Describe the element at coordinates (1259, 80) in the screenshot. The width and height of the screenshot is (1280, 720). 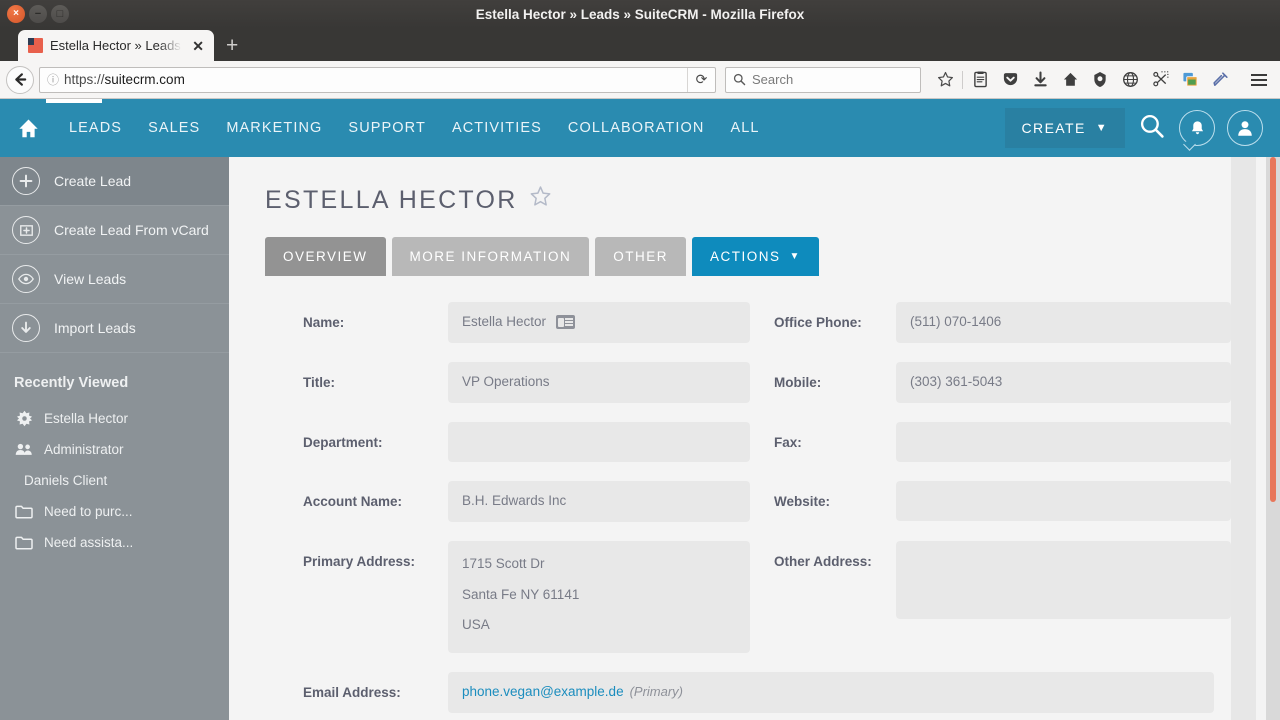
I see `browser-menu-button` at that location.